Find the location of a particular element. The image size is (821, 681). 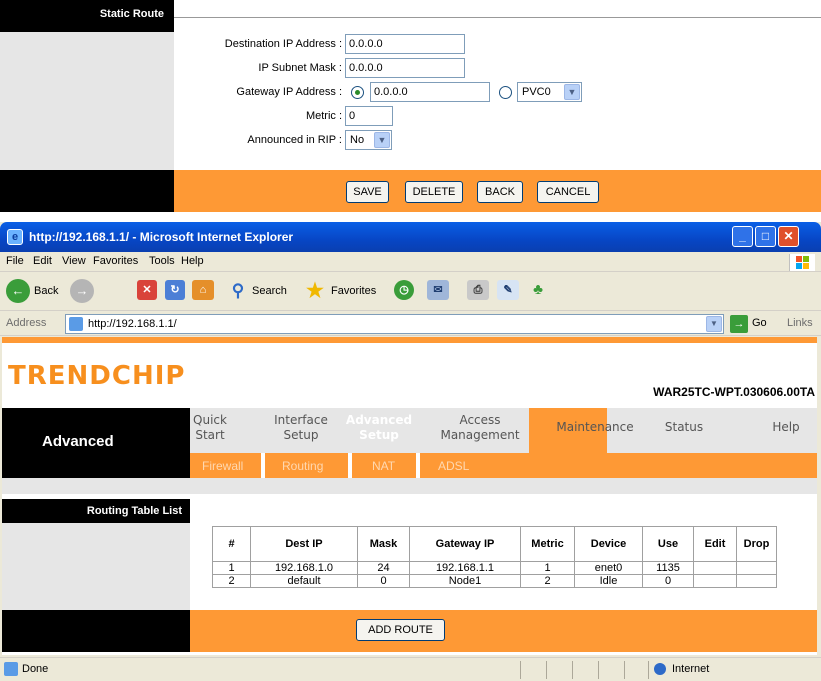

model-label: WAR25TC-WPT.030606.00TA is located at coordinates (734, 392).